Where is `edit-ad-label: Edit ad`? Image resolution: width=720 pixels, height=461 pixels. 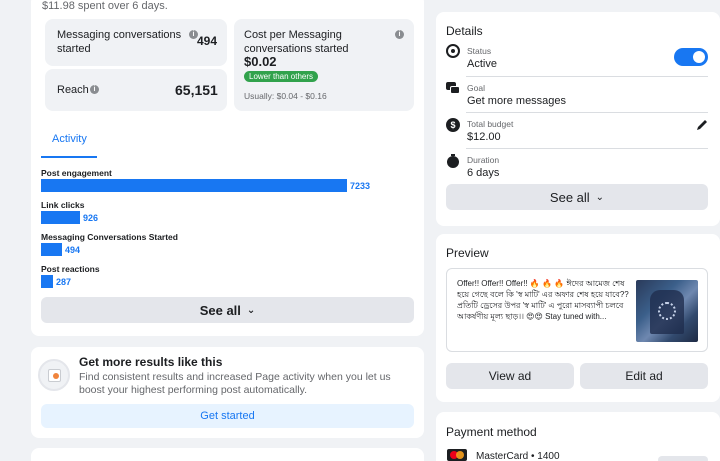
edit-ad-label: Edit ad is located at coordinates (644, 376).